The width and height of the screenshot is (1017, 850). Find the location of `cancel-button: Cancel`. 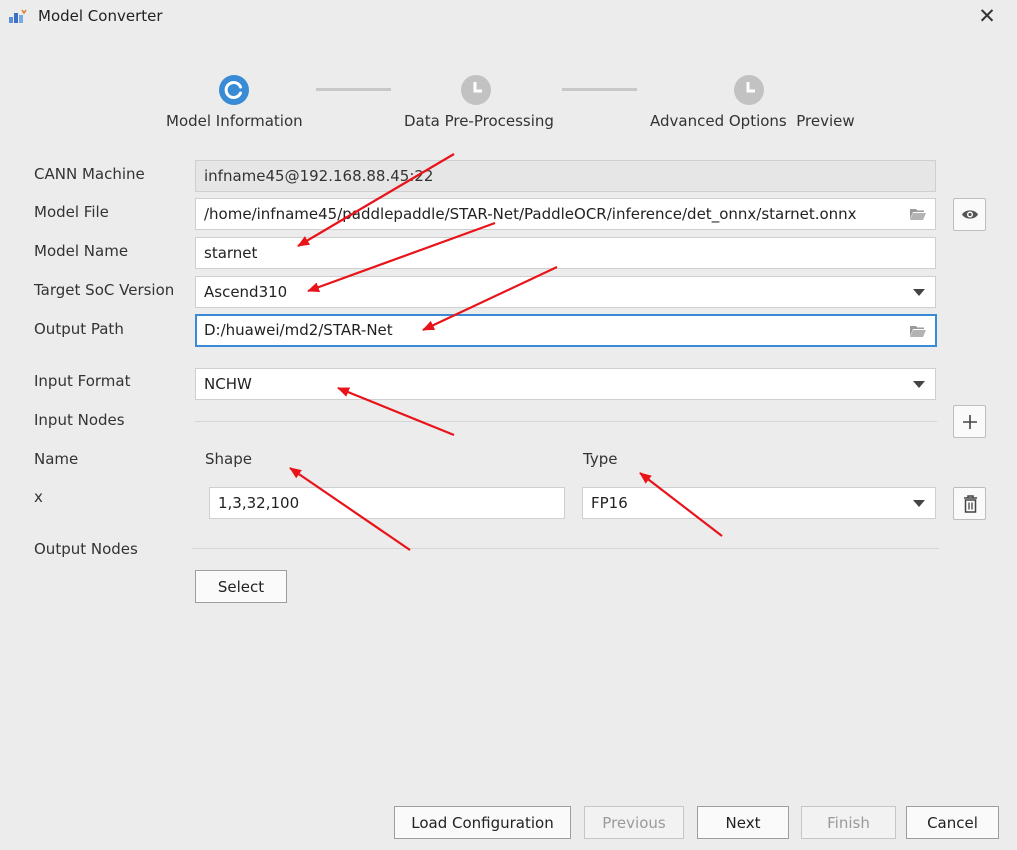

cancel-button: Cancel is located at coordinates (952, 822).